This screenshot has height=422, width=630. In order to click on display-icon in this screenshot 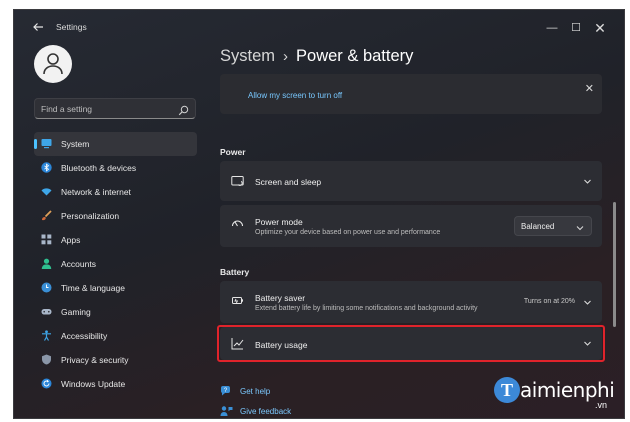, I will do `click(46, 144)`.